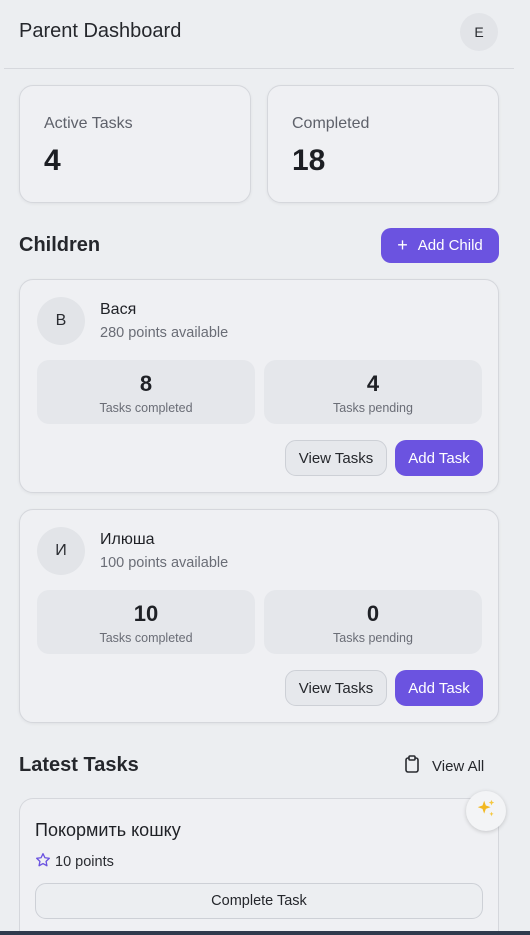 The width and height of the screenshot is (530, 935). I want to click on task-title: Покормить кошку, so click(108, 830).